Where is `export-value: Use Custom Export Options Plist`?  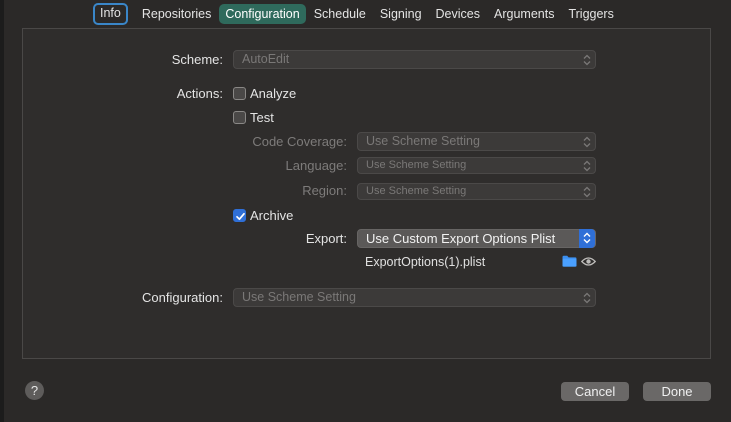
export-value: Use Custom Export Options Plist is located at coordinates (461, 238).